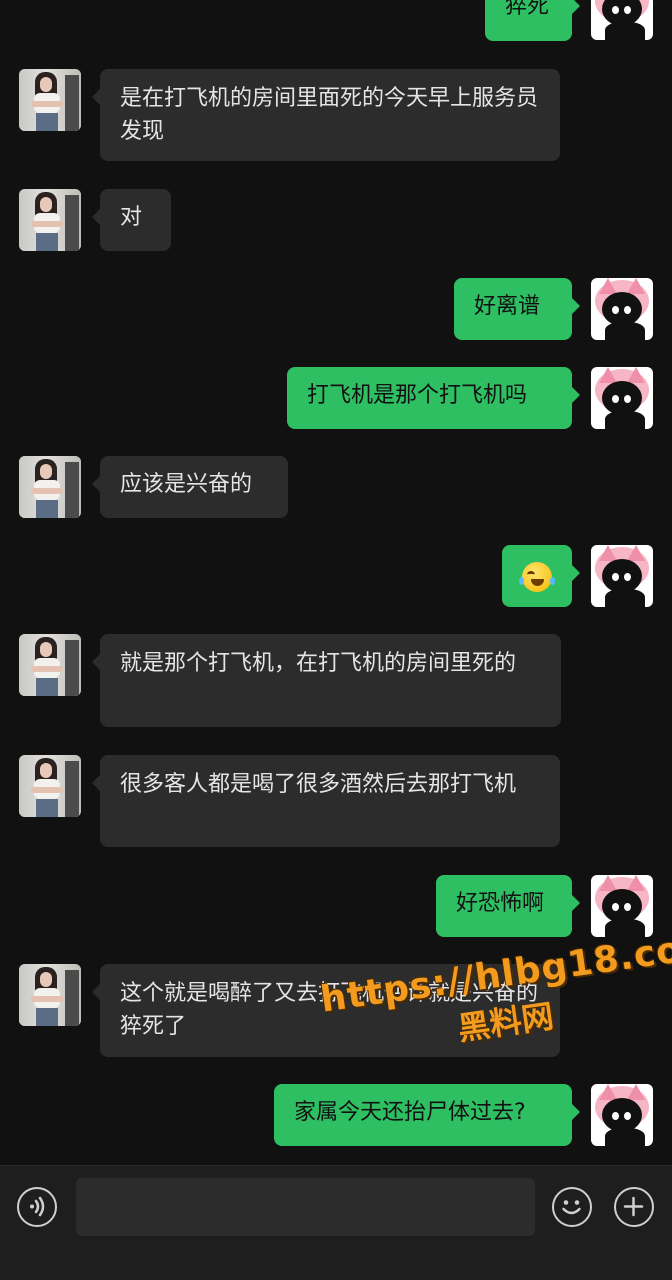  I want to click on message-text: 好离谱, so click(507, 306).